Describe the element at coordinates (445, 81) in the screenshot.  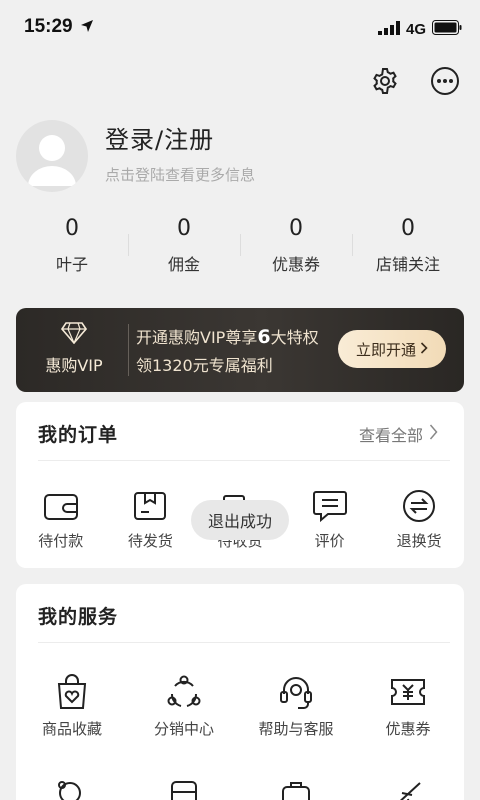
I see `more-message-icon` at that location.